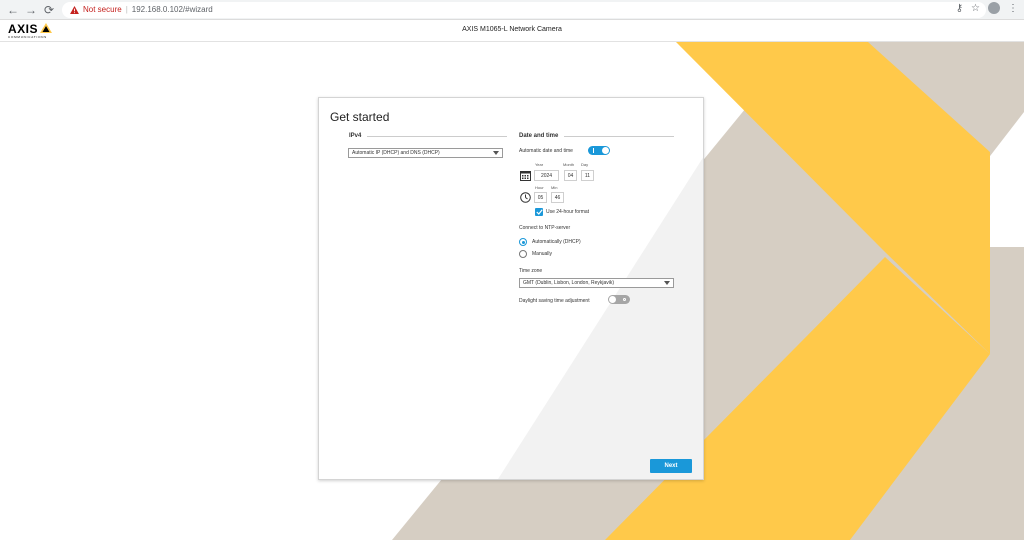 This screenshot has height=540, width=1024. What do you see at coordinates (569, 164) in the screenshot?
I see `month-label: Month` at bounding box center [569, 164].